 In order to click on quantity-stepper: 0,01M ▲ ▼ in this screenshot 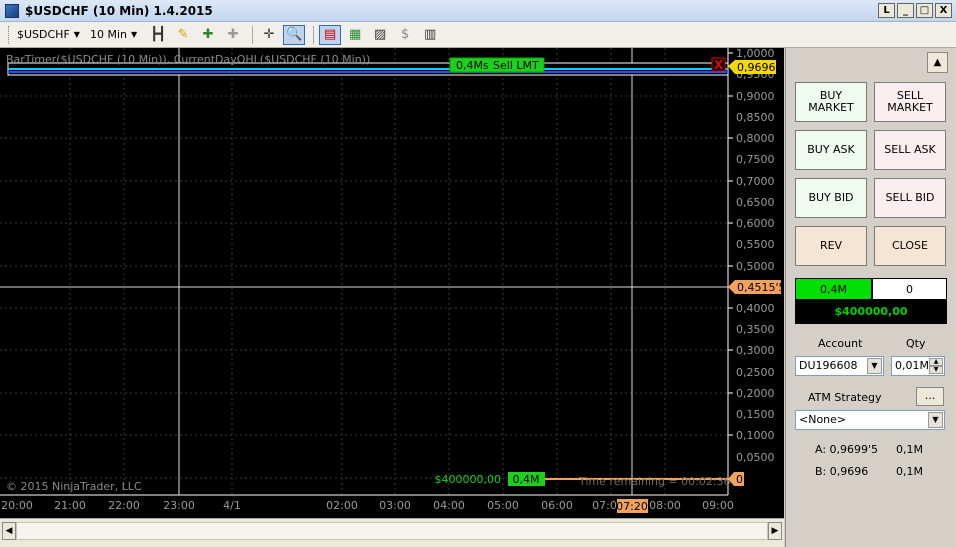, I will do `click(918, 366)`.